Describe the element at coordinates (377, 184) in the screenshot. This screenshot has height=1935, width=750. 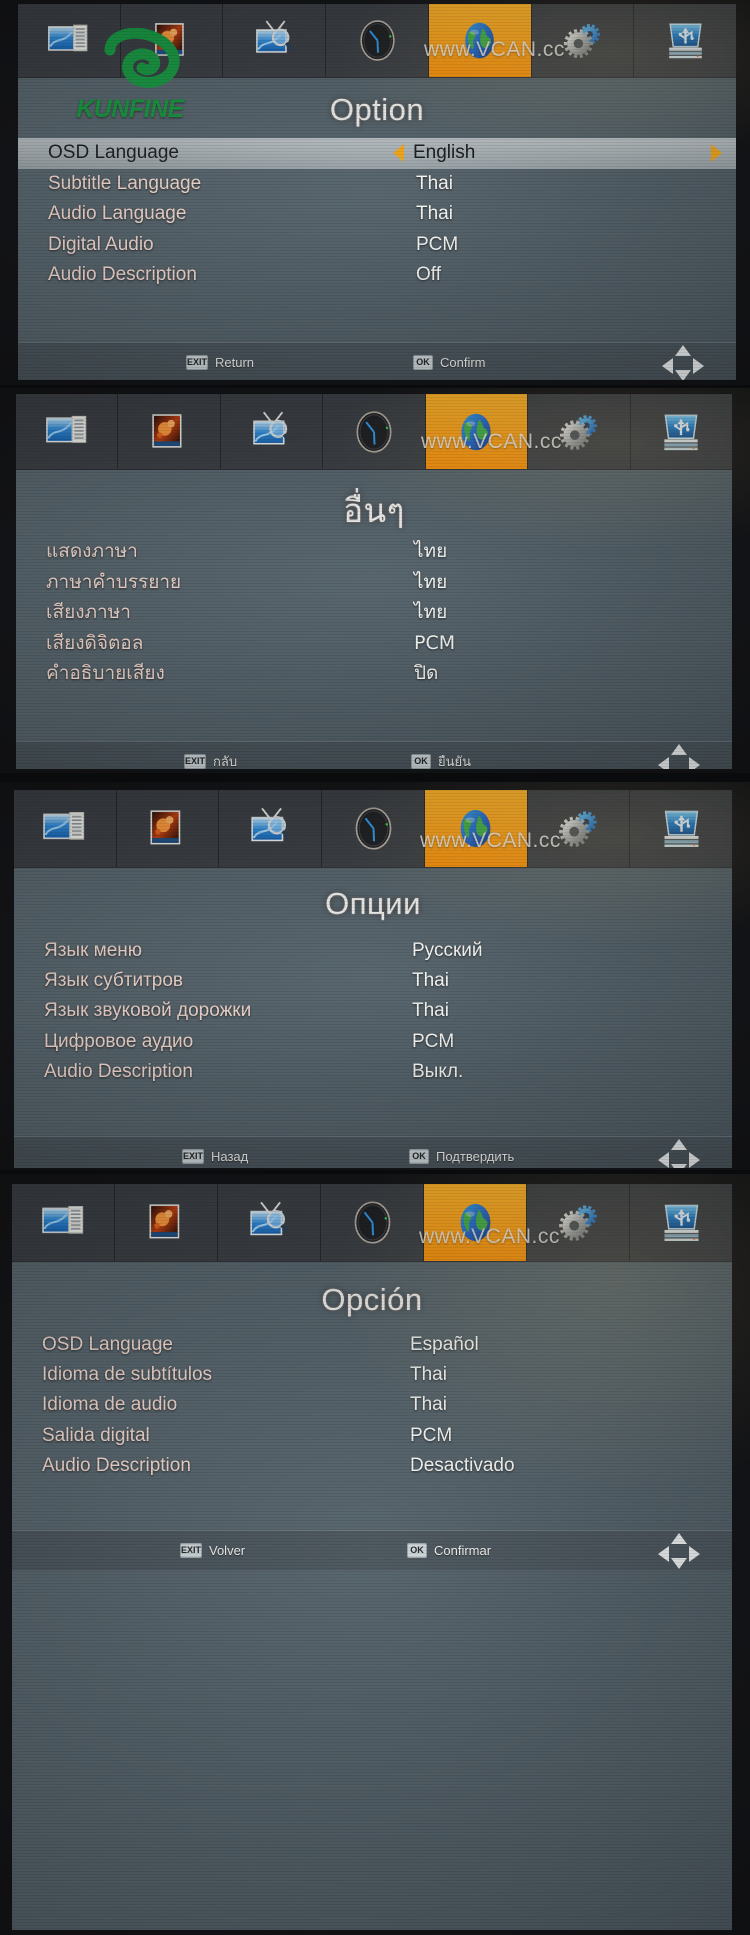
I see `setting-row: Subtitle Language Thai` at that location.